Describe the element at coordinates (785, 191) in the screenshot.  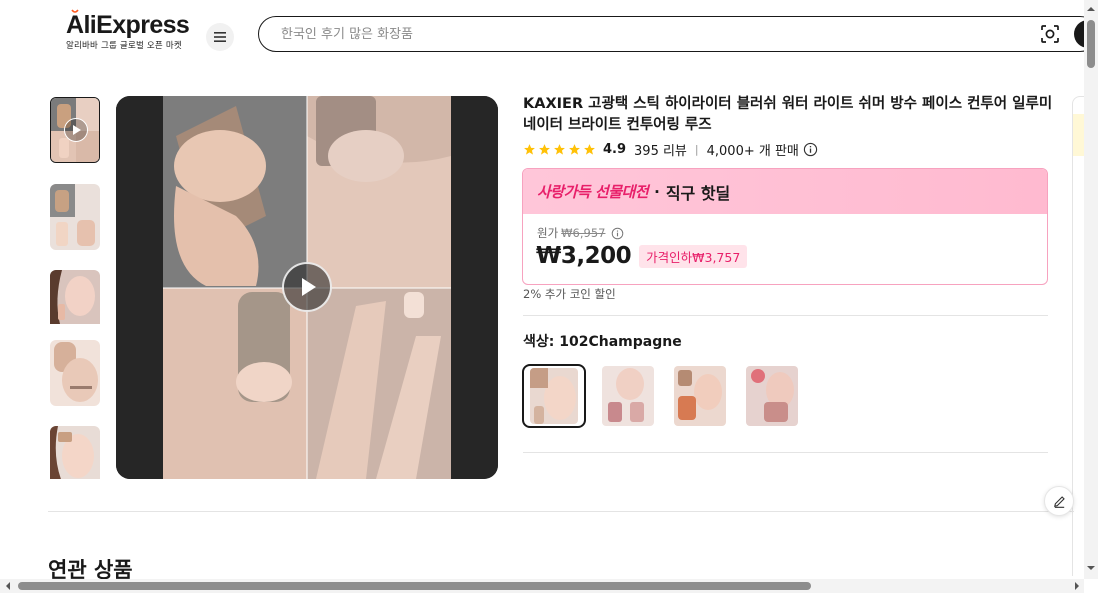
I see `promo-banner: 사랑가득 선물대전 · 직구 핫딜` at that location.